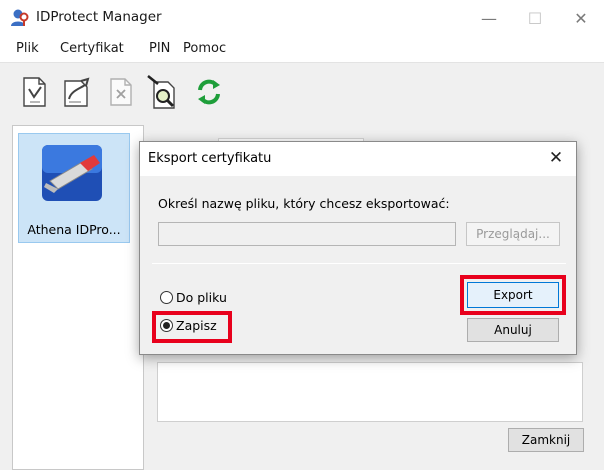 This screenshot has width=604, height=470. What do you see at coordinates (20, 18) in the screenshot?
I see `app-logo-icon` at bounding box center [20, 18].